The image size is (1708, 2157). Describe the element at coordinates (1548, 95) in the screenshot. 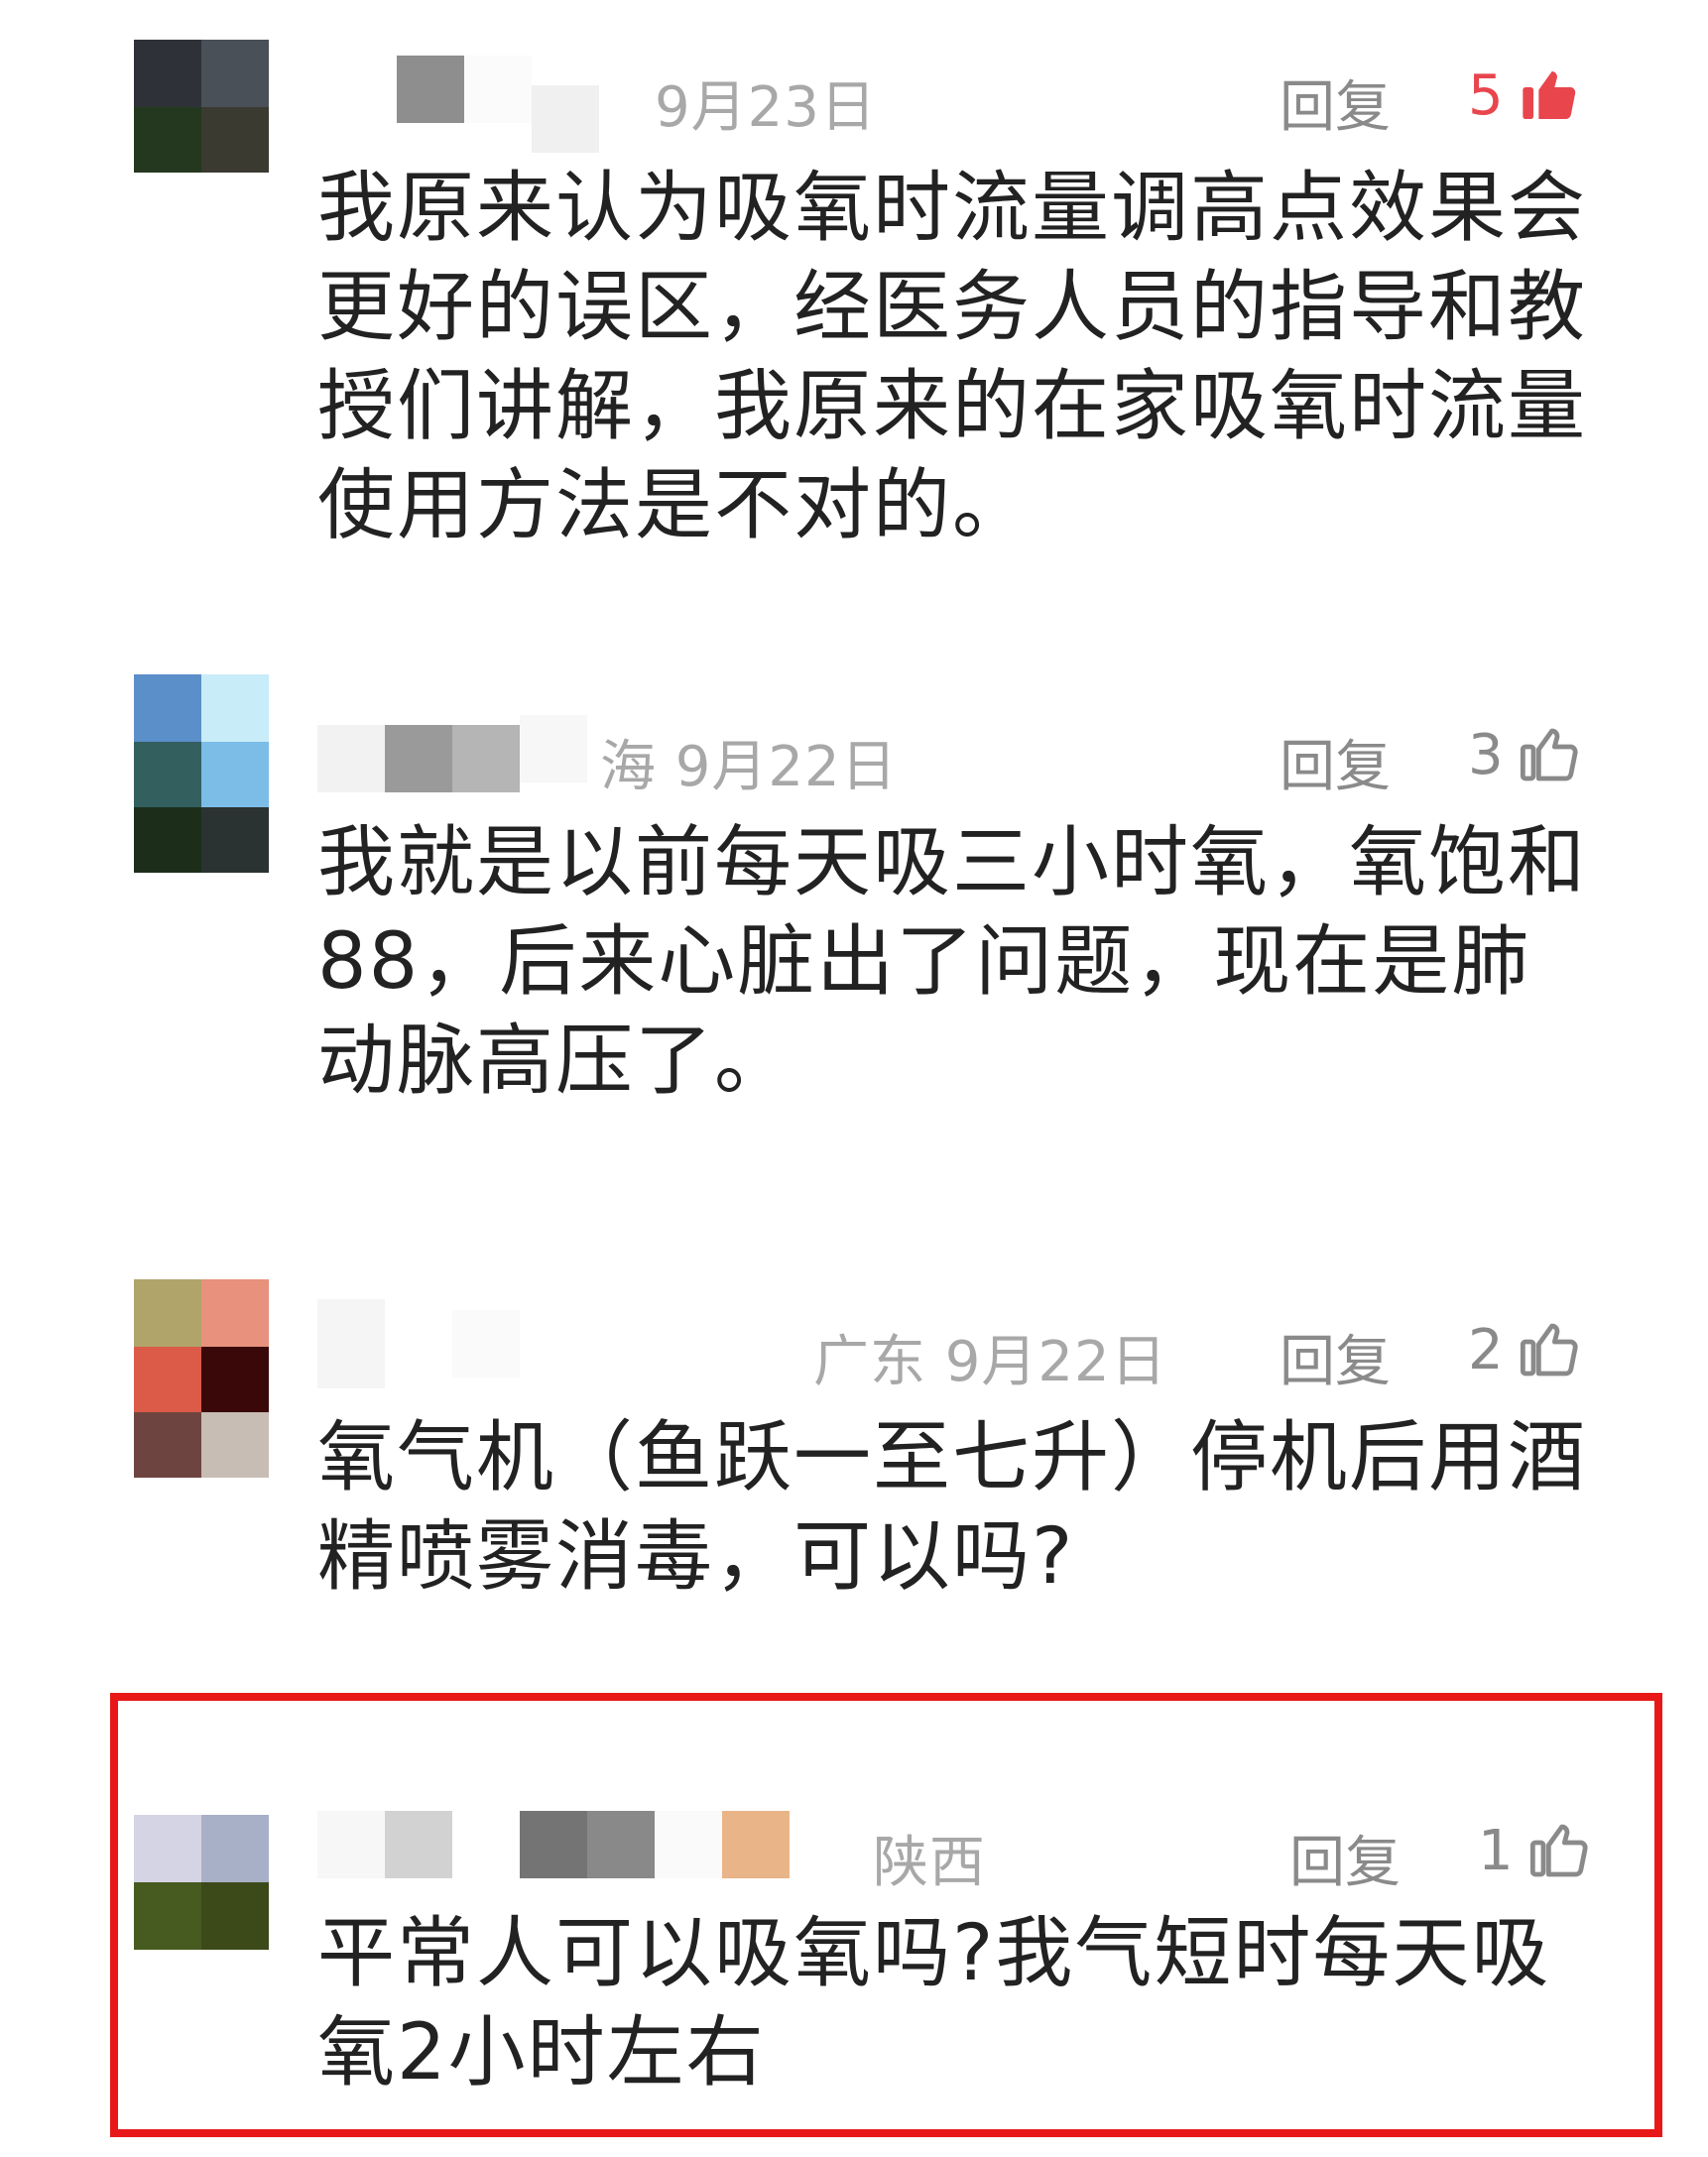

I see `thumbs-up-filled-icon` at that location.